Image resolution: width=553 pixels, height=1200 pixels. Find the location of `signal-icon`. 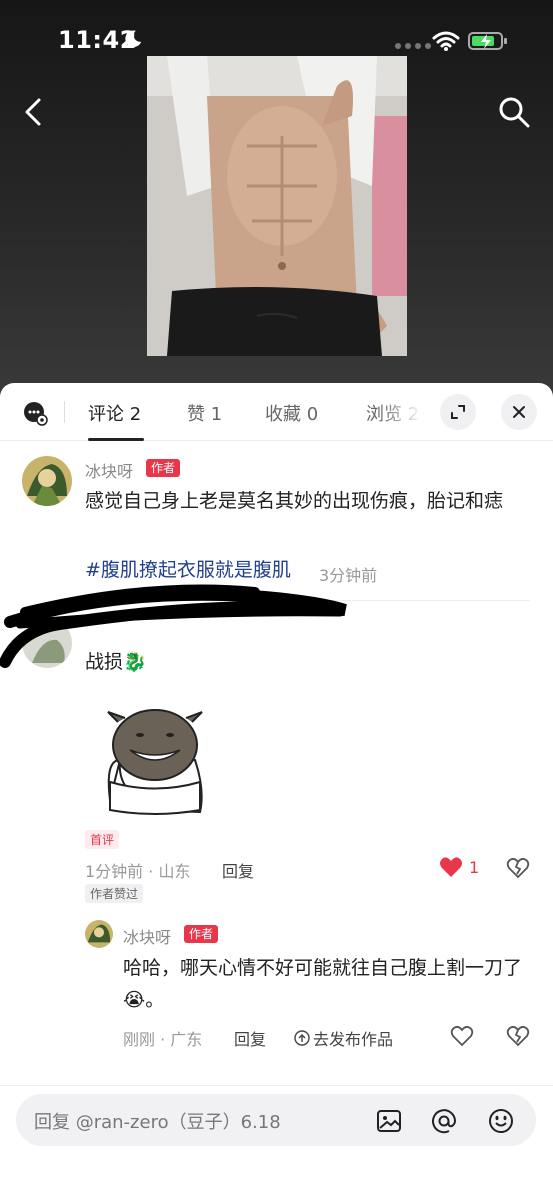

signal-icon is located at coordinates (413, 46).